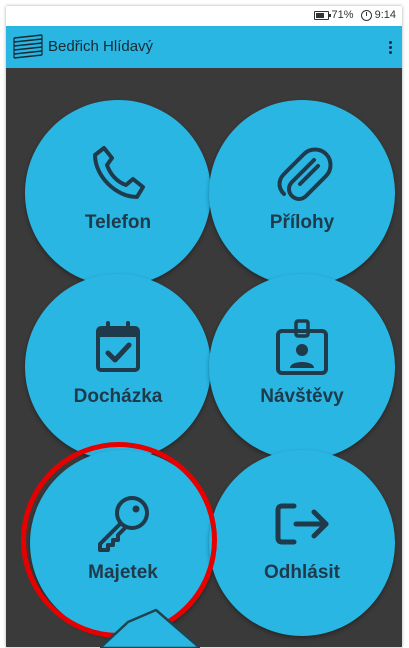  I want to click on battery-level: 71%, so click(342, 15).